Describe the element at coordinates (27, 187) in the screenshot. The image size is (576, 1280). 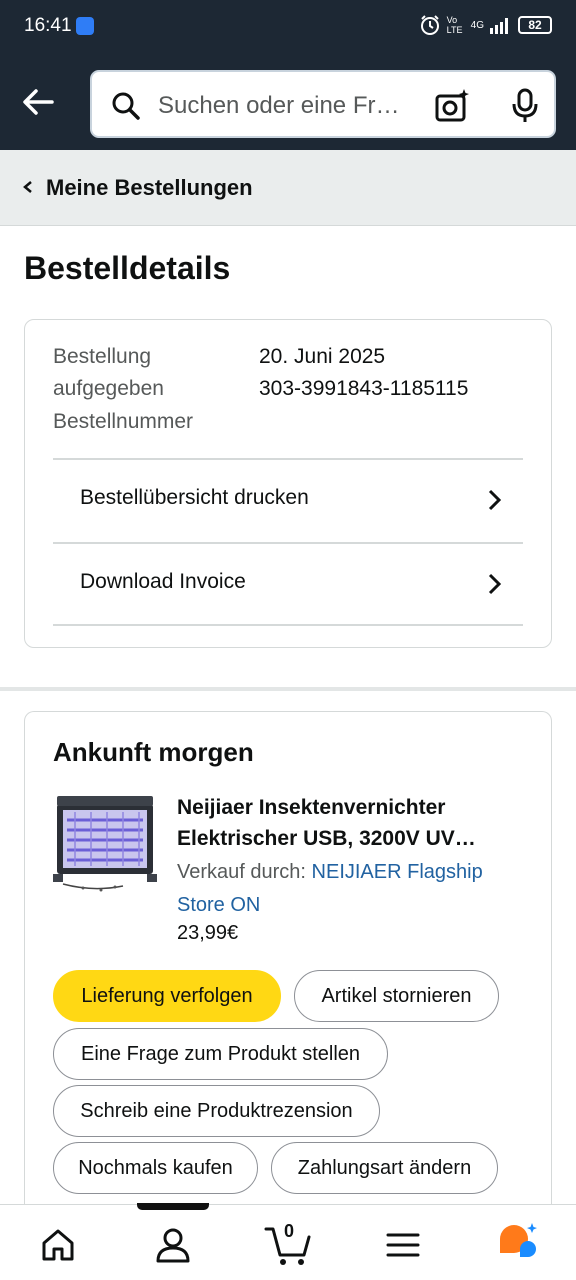
I see `chevron-left-icon` at that location.